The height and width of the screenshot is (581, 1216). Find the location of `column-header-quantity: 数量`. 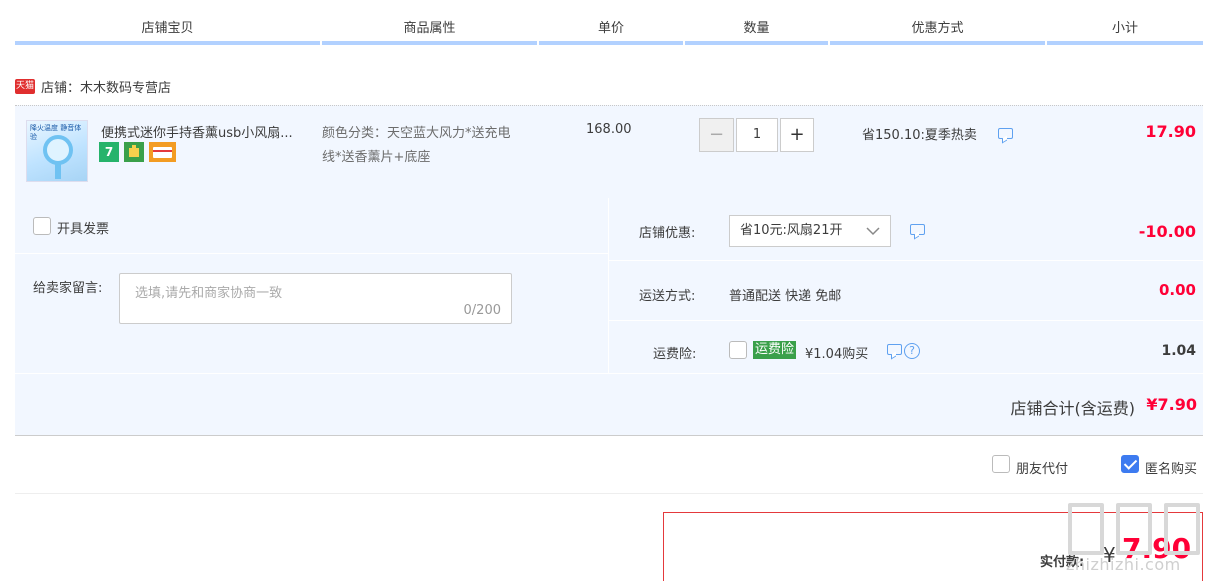

column-header-quantity: 数量 is located at coordinates (756, 28).